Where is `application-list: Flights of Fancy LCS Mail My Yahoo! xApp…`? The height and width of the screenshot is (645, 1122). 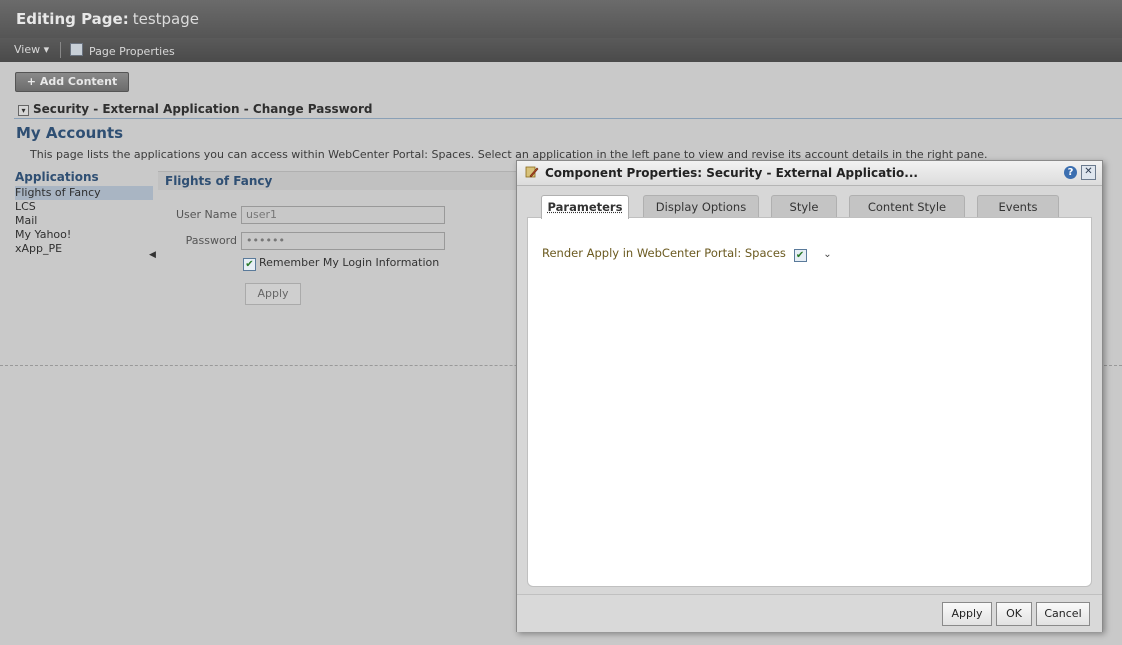
application-list: Flights of Fancy LCS Mail My Yahoo! xApp… is located at coordinates (85, 221).